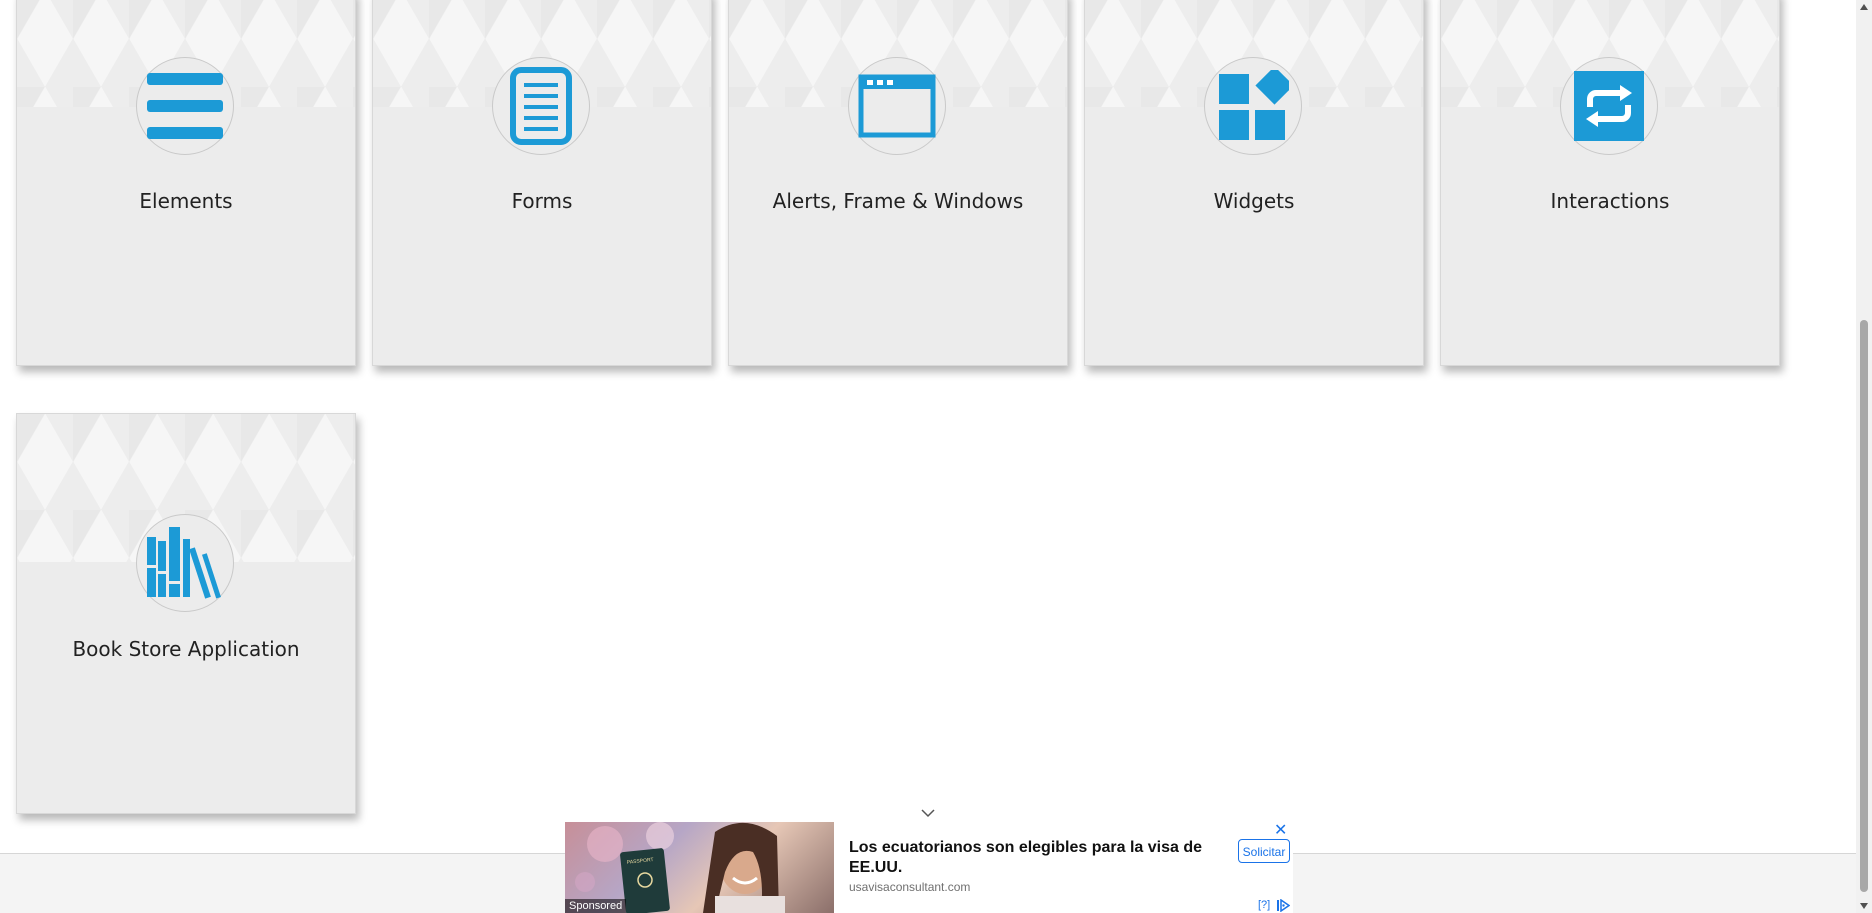 The width and height of the screenshot is (1872, 913). Describe the element at coordinates (542, 183) in the screenshot. I see `card-forms: Forms` at that location.